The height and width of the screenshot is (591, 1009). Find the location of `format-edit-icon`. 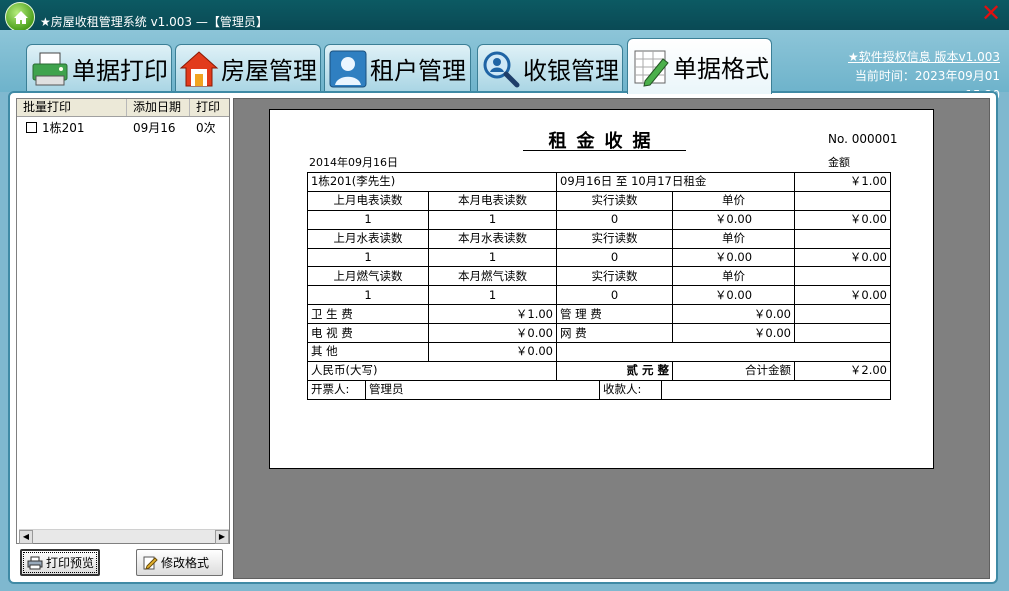

format-edit-icon is located at coordinates (150, 563).